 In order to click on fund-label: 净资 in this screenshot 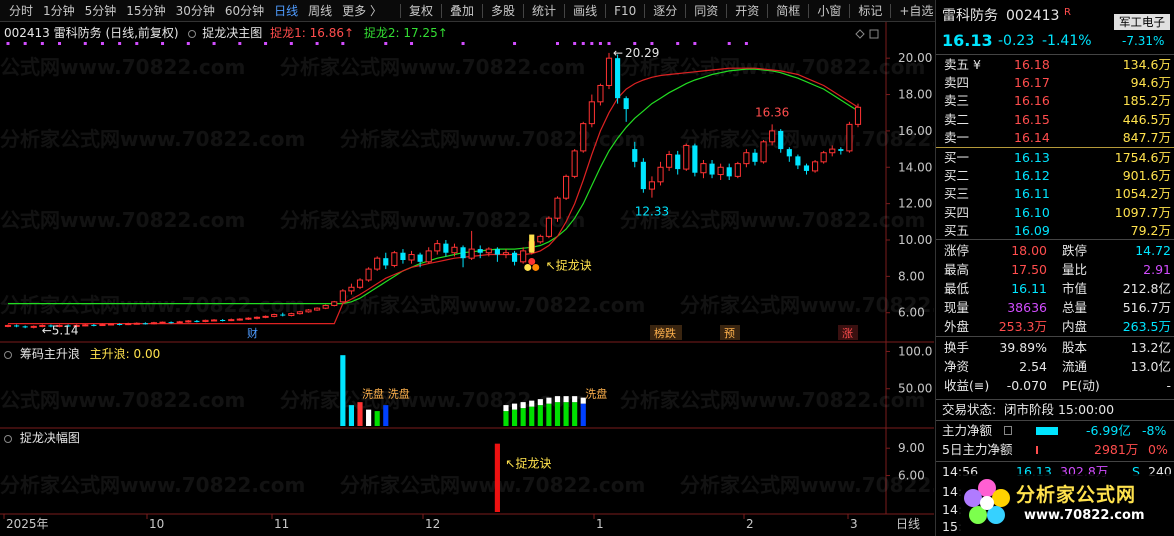, I will do `click(957, 366)`.